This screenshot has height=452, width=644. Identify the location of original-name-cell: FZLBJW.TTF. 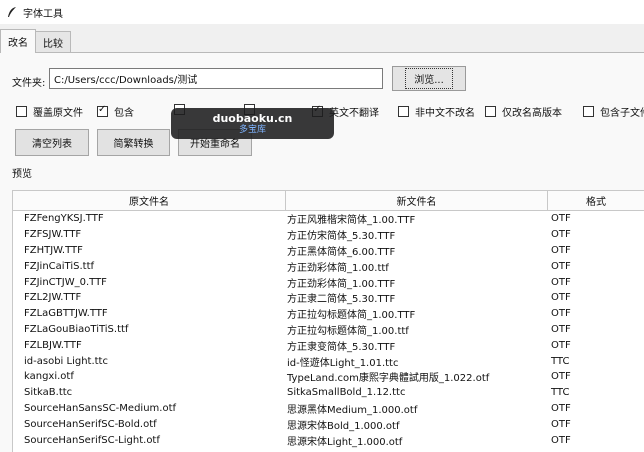
(53, 345).